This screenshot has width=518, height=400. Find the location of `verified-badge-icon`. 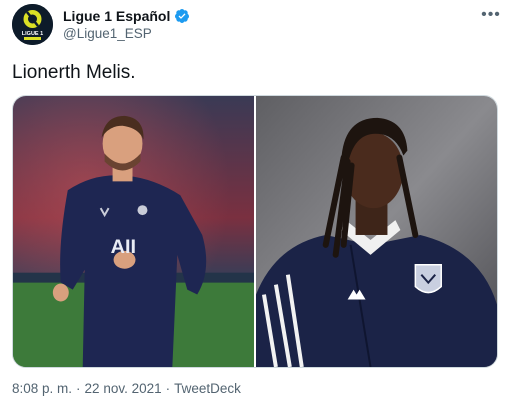

verified-badge-icon is located at coordinates (182, 16).